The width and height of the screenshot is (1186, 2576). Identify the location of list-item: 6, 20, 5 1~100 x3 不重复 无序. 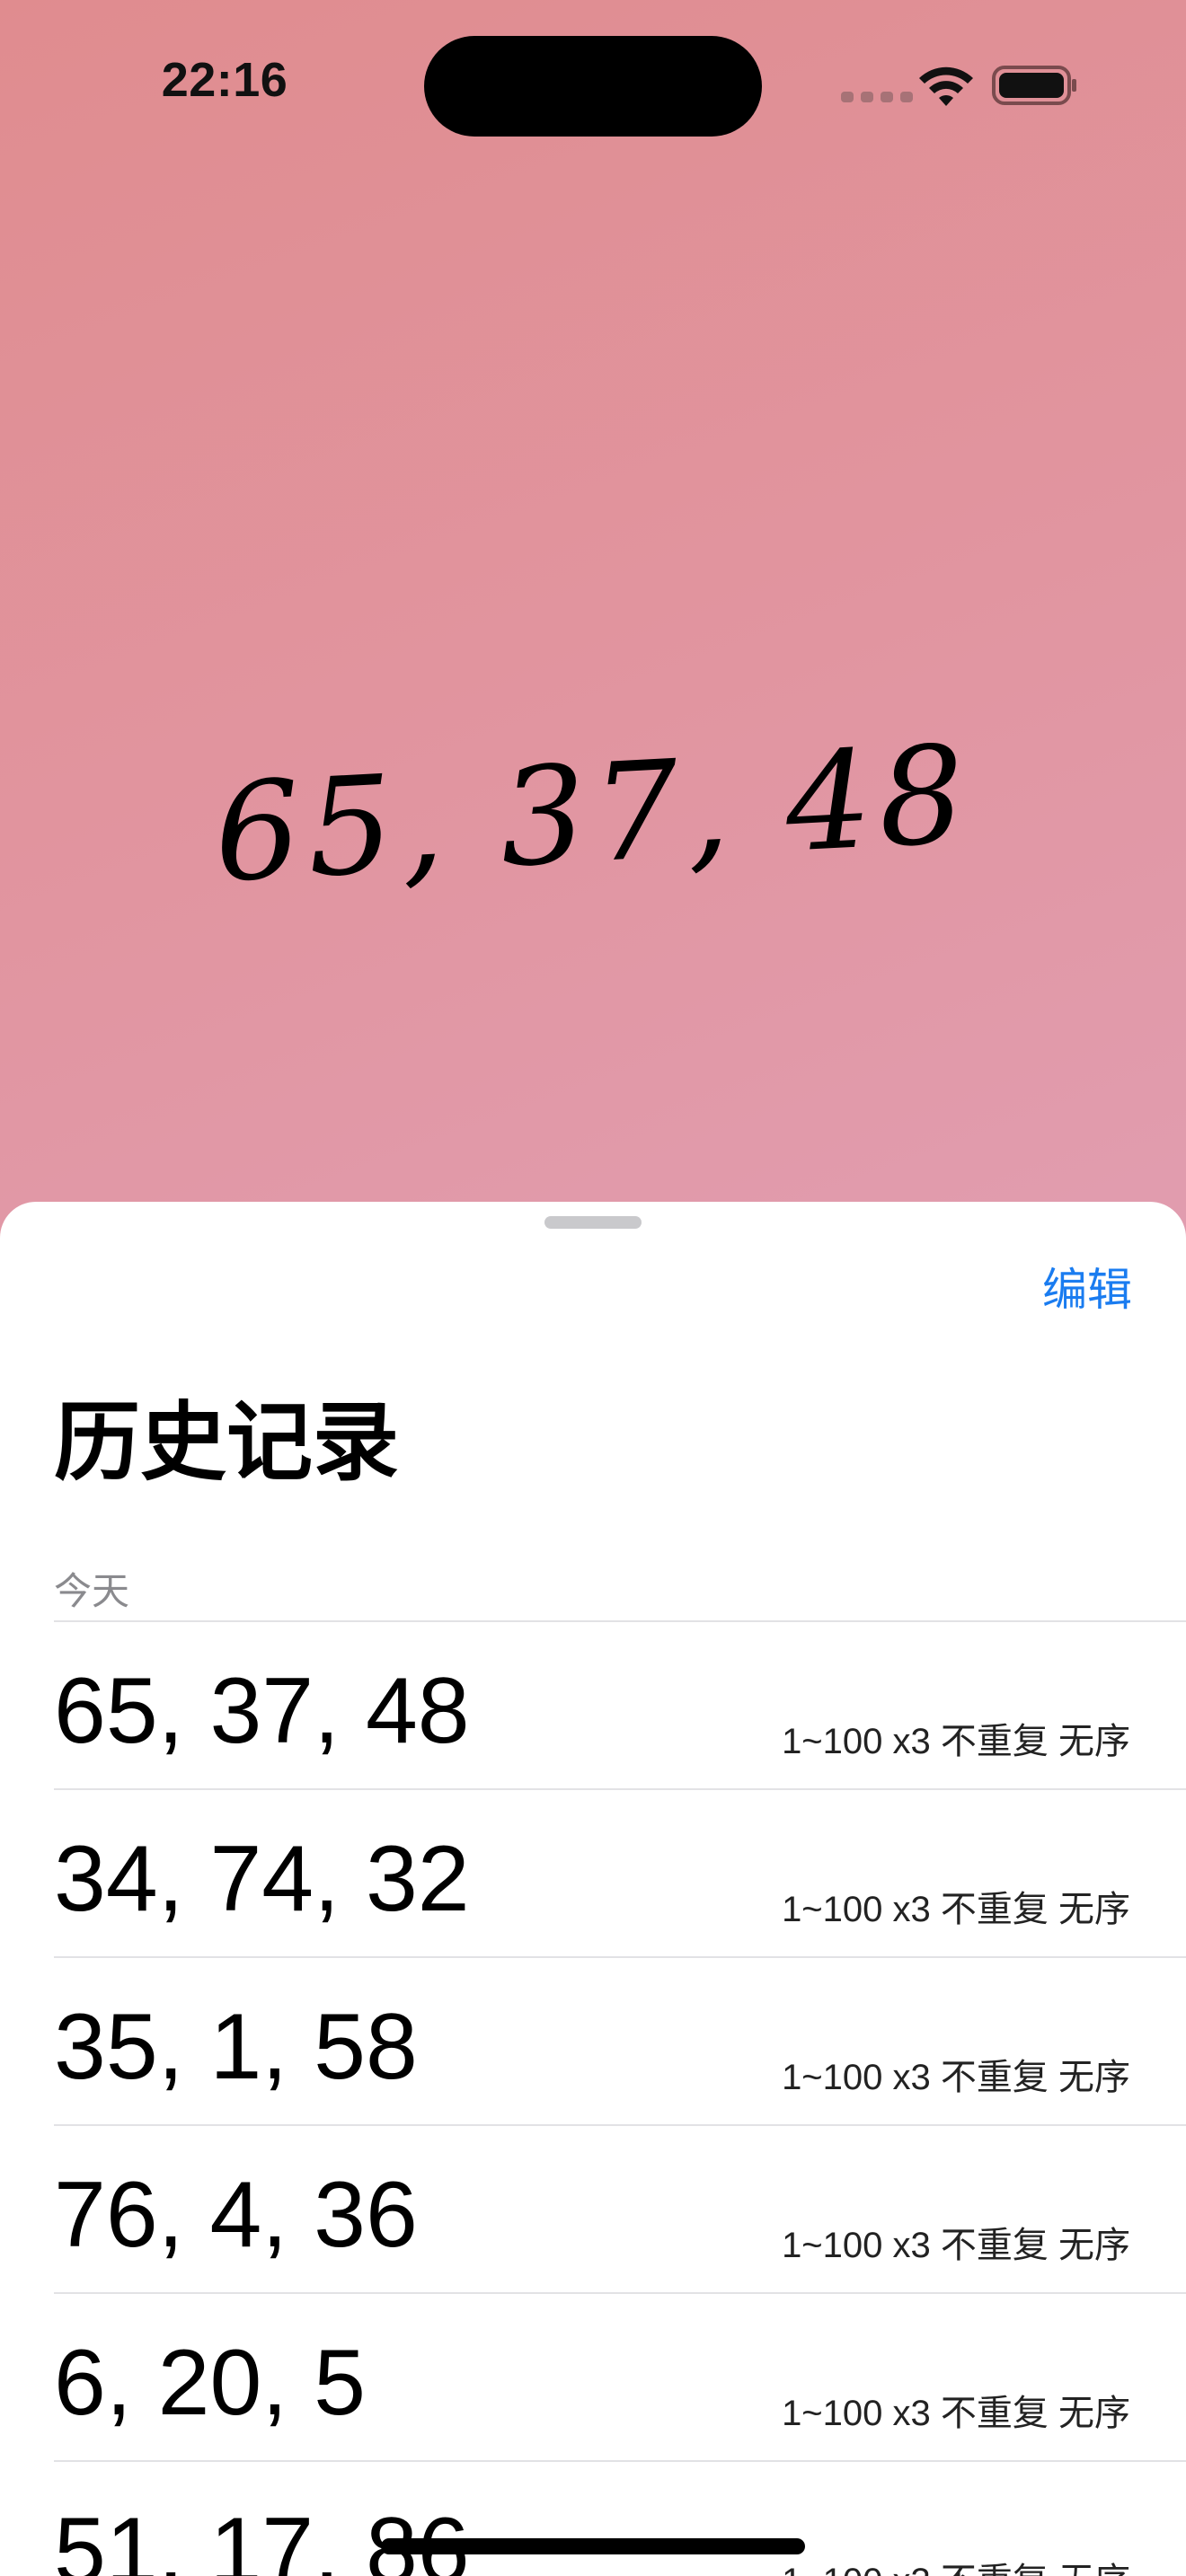
(620, 2376).